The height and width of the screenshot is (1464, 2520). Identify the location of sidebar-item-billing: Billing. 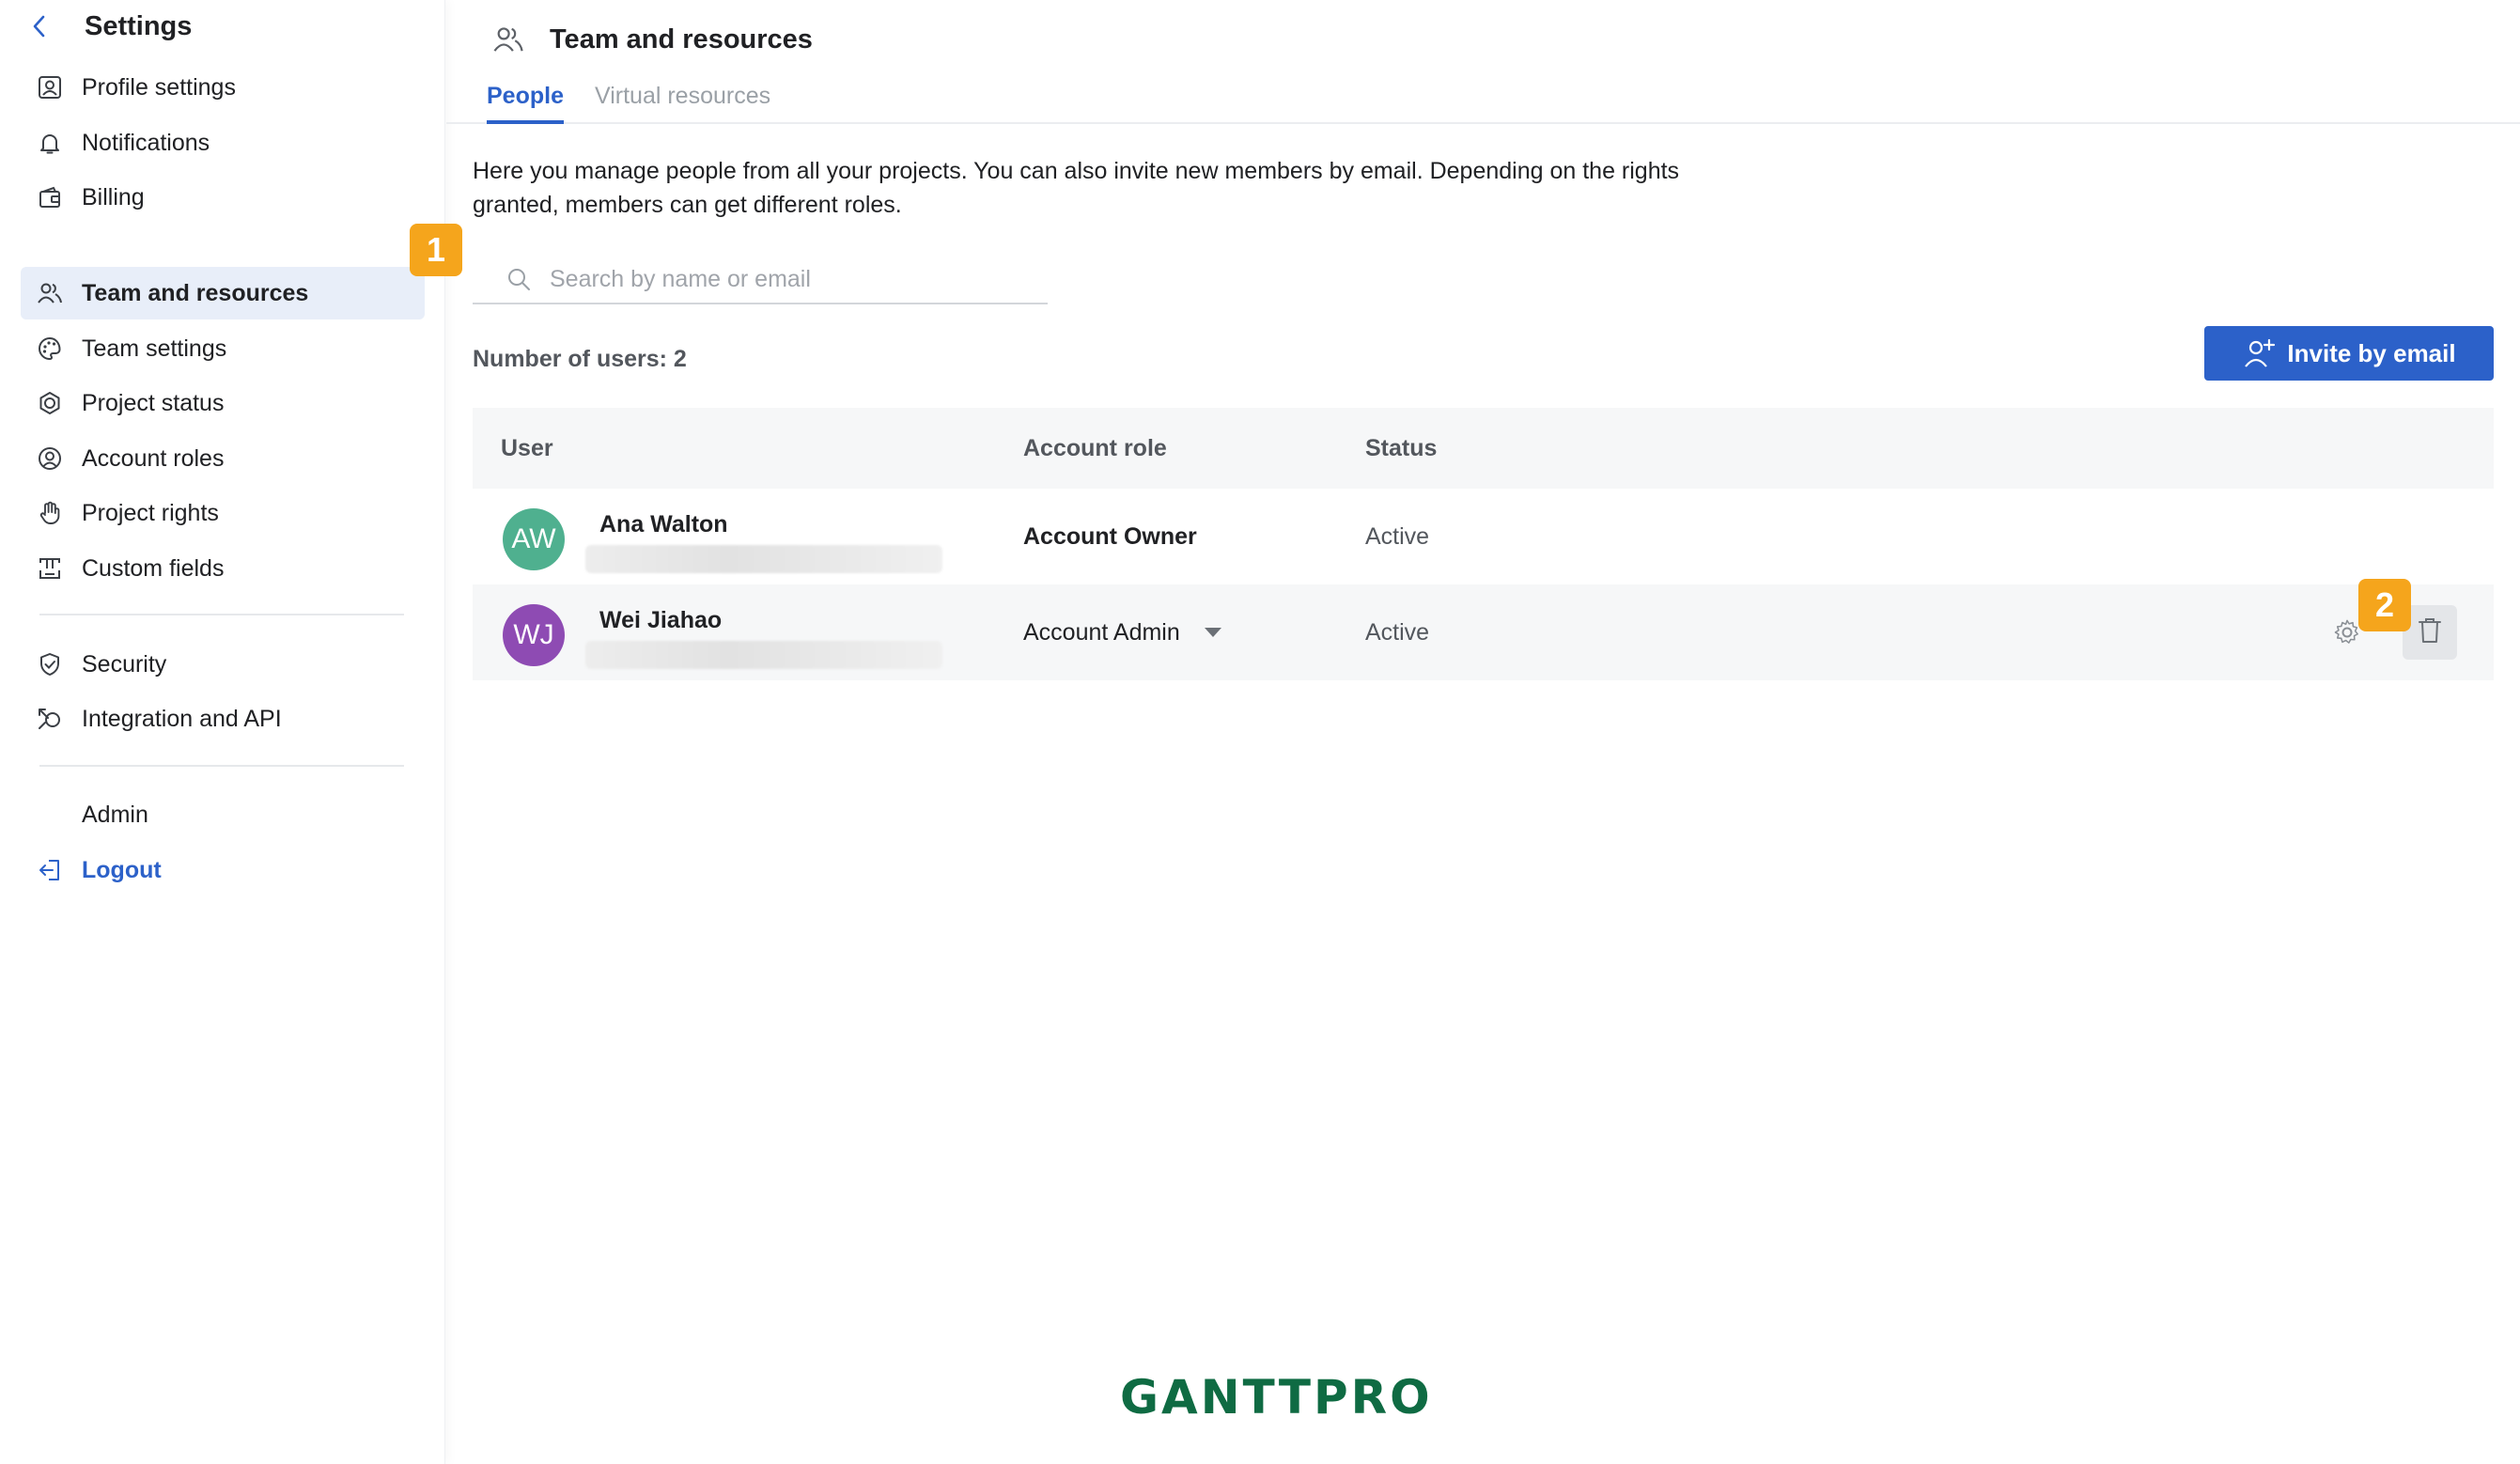
(223, 197).